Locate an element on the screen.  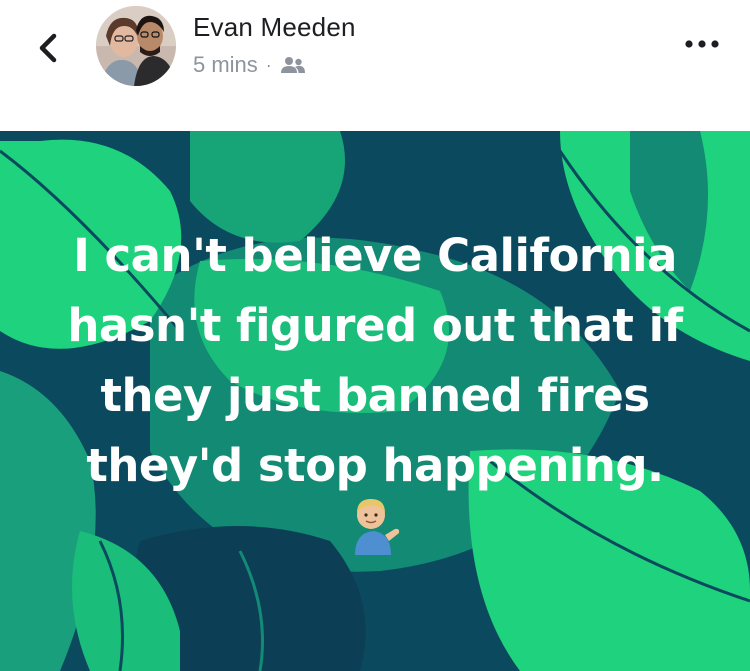
person-tipping-hand-emoji is located at coordinates (377, 527).